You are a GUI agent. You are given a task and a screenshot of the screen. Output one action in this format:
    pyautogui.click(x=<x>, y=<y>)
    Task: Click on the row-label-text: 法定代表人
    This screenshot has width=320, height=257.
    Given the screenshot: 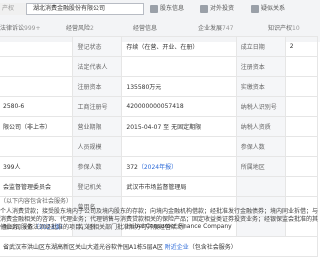 What is the action you would take?
    pyautogui.click(x=92, y=67)
    